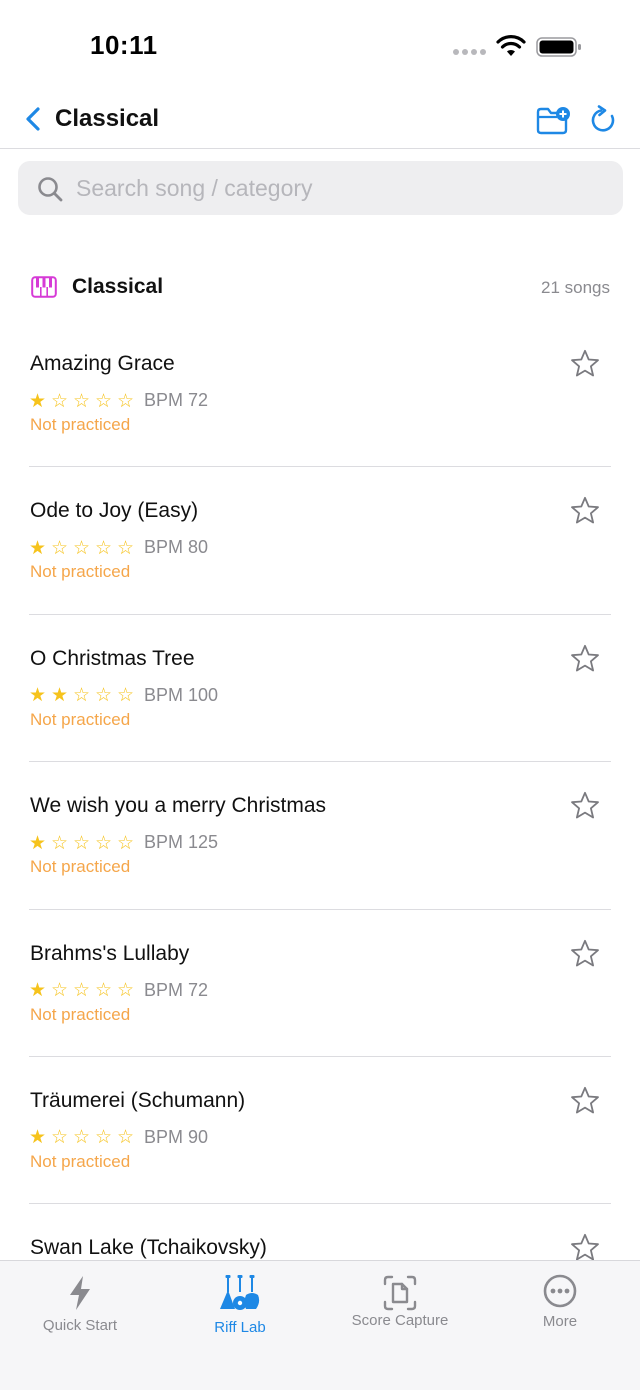  What do you see at coordinates (80, 1325) in the screenshot?
I see `tab-label: Quick Start` at bounding box center [80, 1325].